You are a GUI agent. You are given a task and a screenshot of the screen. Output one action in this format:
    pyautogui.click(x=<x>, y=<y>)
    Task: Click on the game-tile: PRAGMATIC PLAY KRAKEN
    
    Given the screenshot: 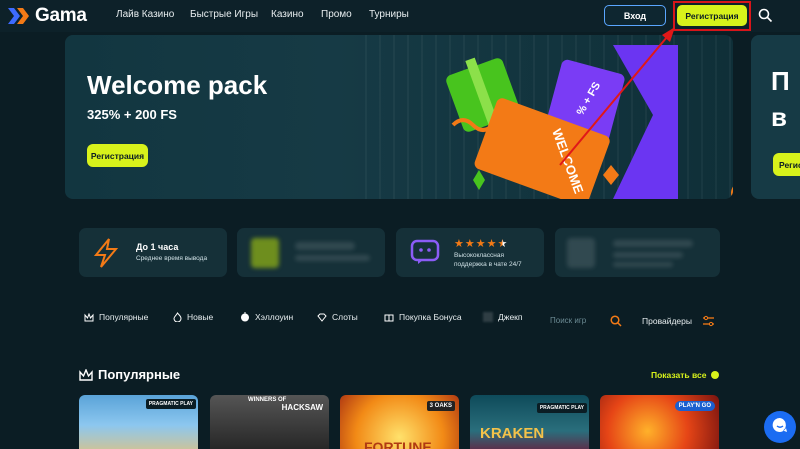 What is the action you would take?
    pyautogui.click(x=529, y=422)
    